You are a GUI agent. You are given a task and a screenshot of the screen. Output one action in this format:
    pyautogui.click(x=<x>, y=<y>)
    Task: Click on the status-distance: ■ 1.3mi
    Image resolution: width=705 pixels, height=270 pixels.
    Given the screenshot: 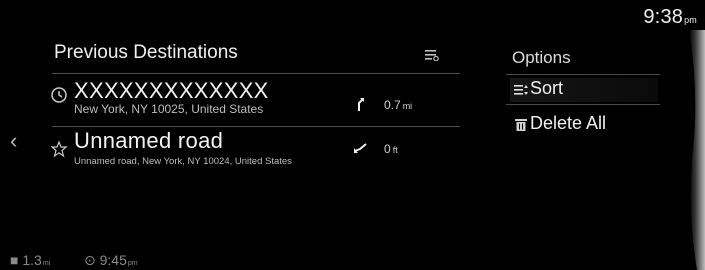 What is the action you would take?
    pyautogui.click(x=30, y=260)
    